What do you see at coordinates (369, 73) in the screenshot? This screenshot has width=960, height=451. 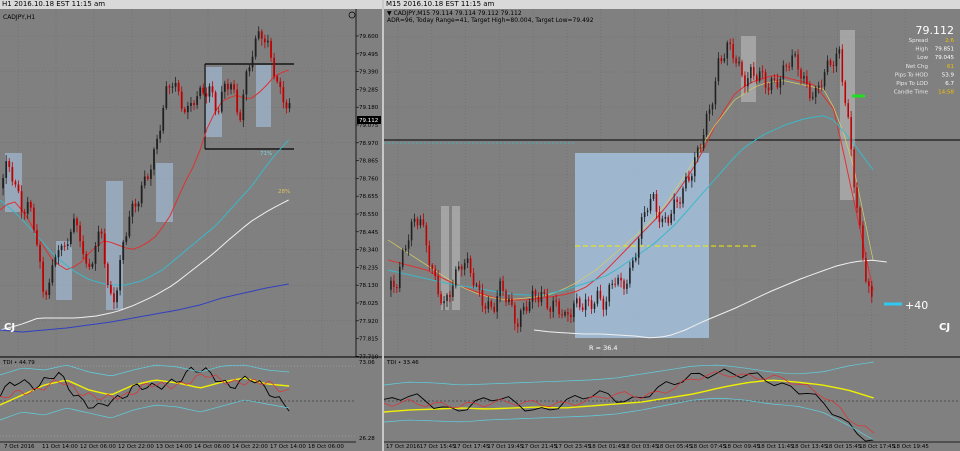 I see `h1-price-label: 79.390` at bounding box center [369, 73].